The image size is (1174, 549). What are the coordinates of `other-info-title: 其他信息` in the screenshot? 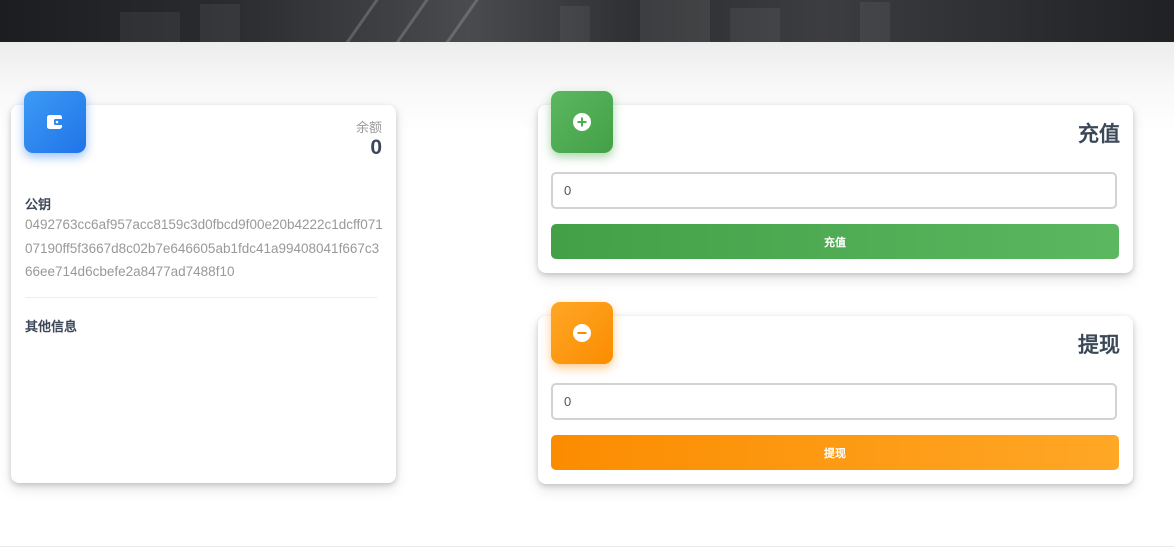 It's located at (51, 326).